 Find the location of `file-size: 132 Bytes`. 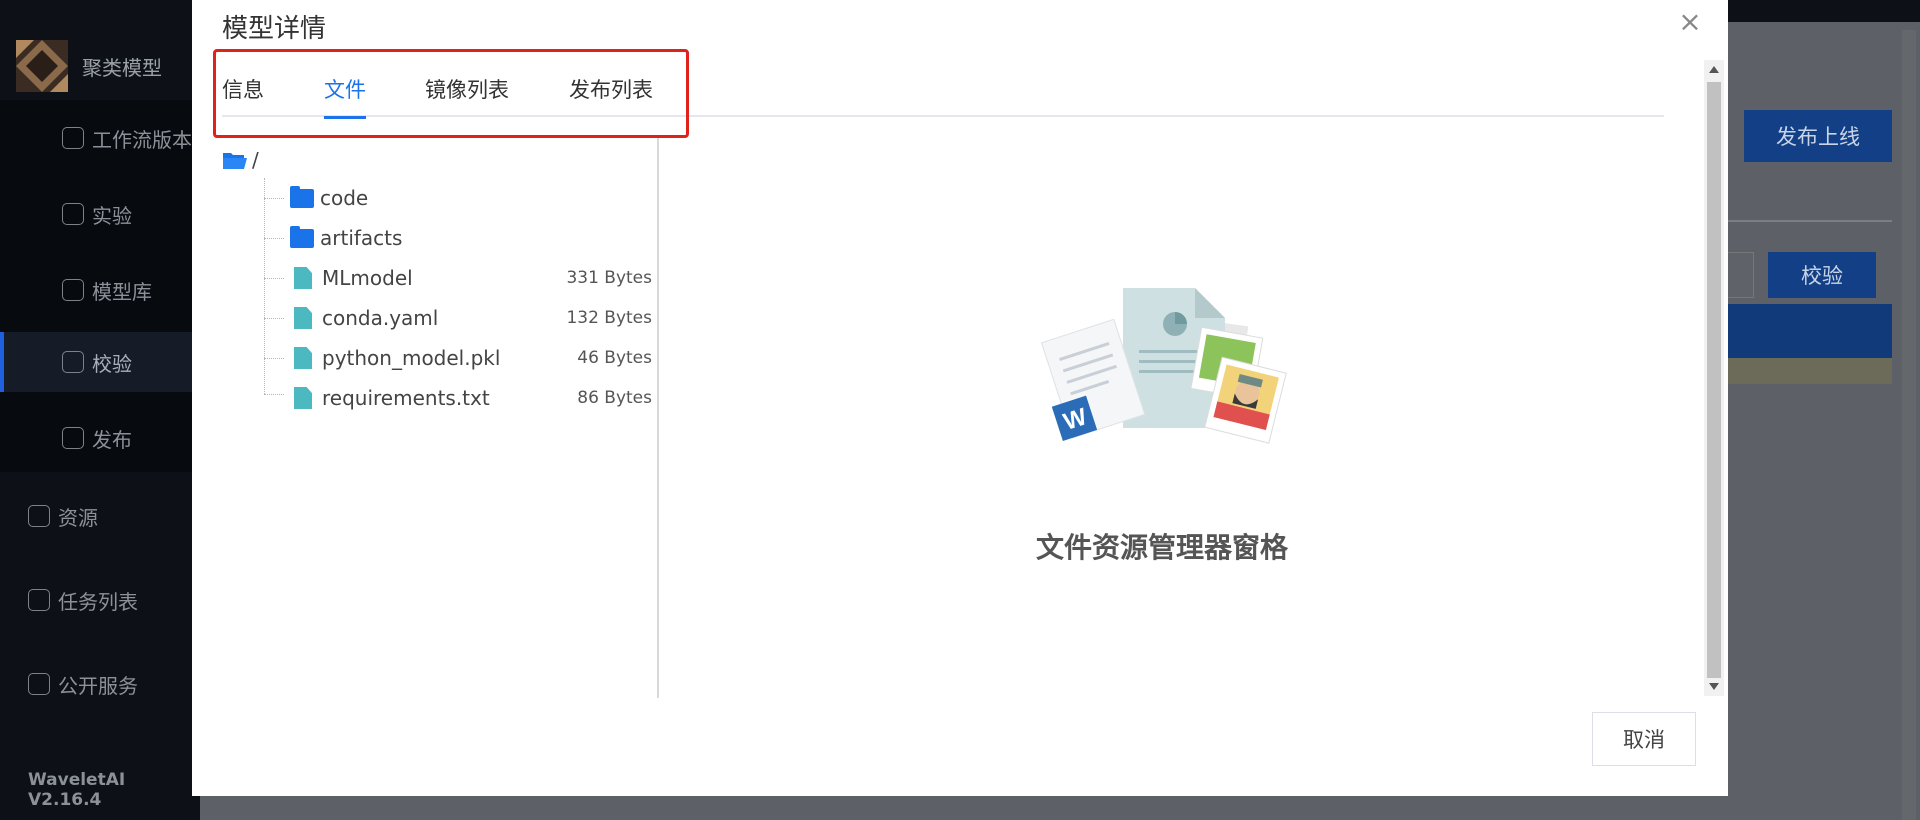

file-size: 132 Bytes is located at coordinates (609, 318).